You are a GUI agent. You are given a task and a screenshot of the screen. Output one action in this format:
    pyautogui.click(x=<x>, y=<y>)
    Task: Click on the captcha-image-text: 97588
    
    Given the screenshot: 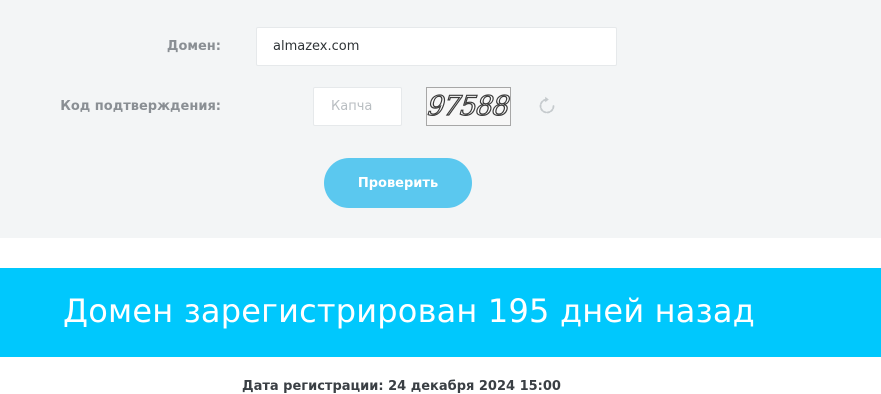 What is the action you would take?
    pyautogui.click(x=468, y=106)
    